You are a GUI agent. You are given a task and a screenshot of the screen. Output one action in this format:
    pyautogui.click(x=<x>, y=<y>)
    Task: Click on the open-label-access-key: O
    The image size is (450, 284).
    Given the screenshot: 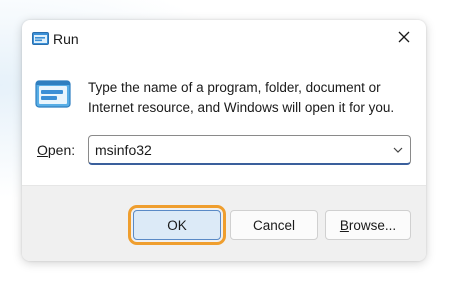 What is the action you would take?
    pyautogui.click(x=42, y=150)
    